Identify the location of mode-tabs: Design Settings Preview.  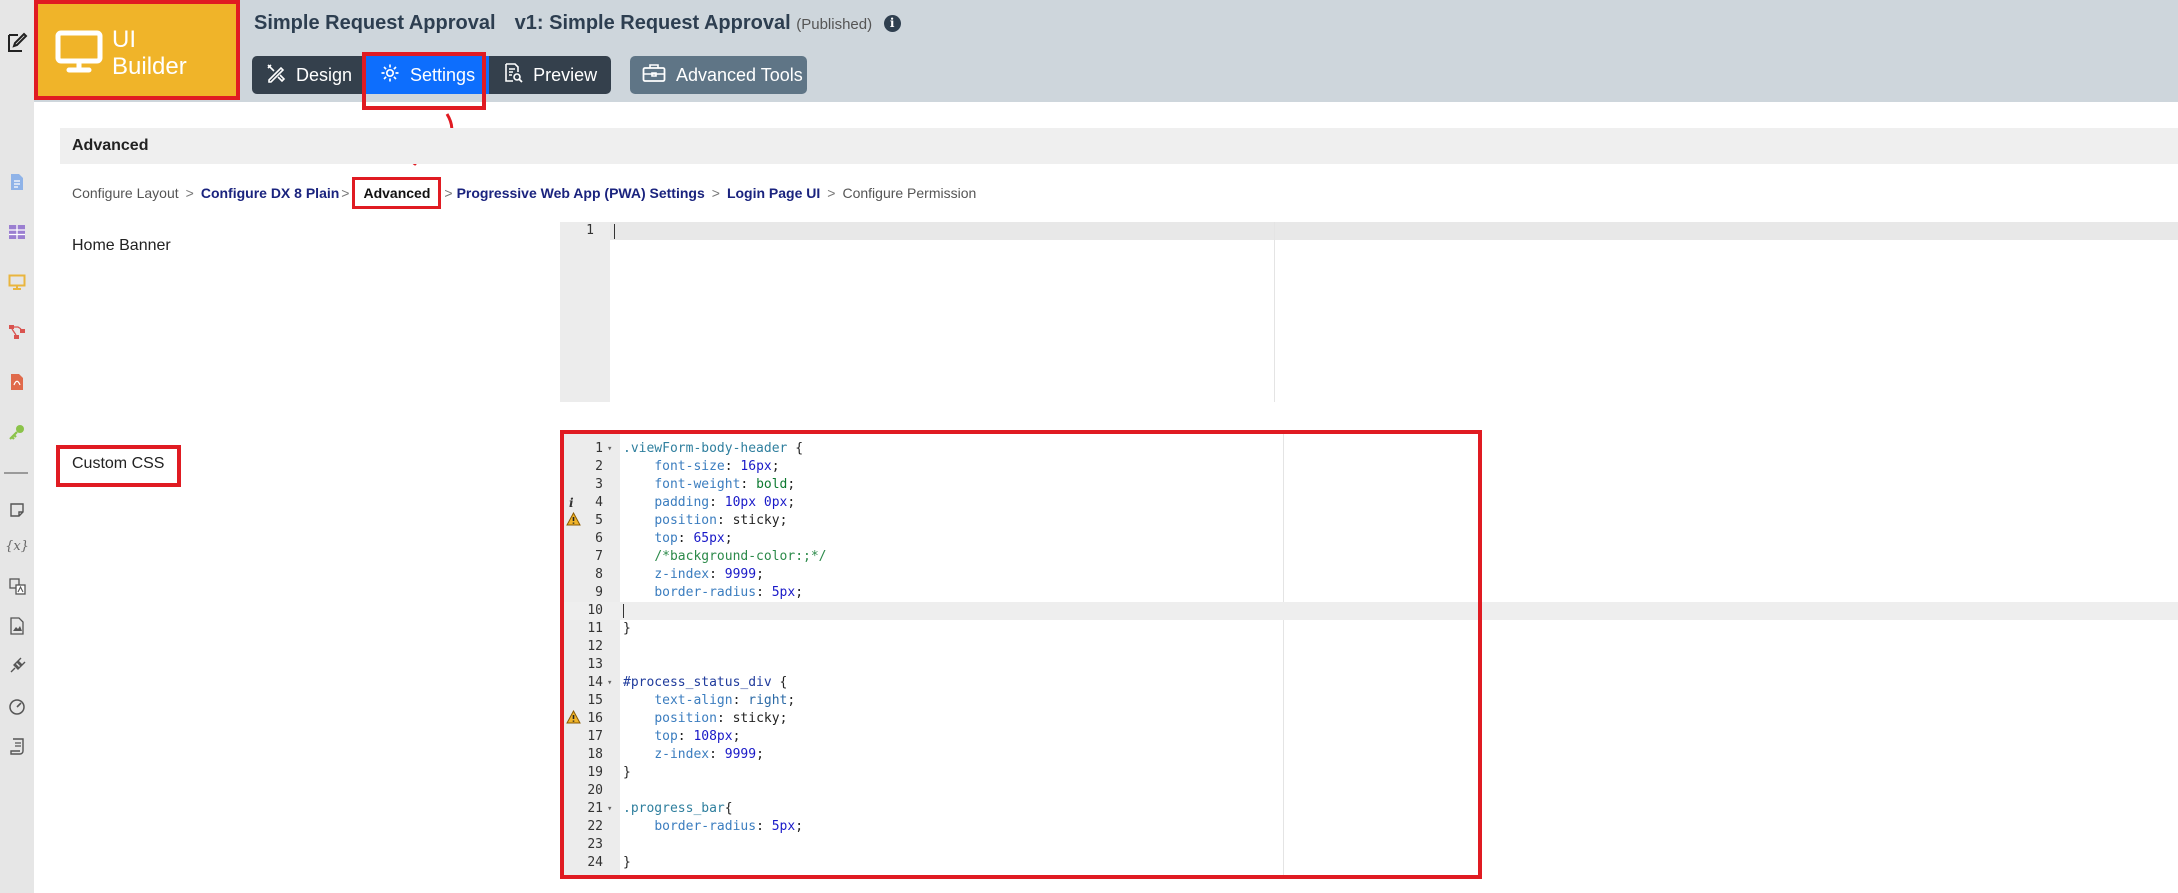
(432, 75).